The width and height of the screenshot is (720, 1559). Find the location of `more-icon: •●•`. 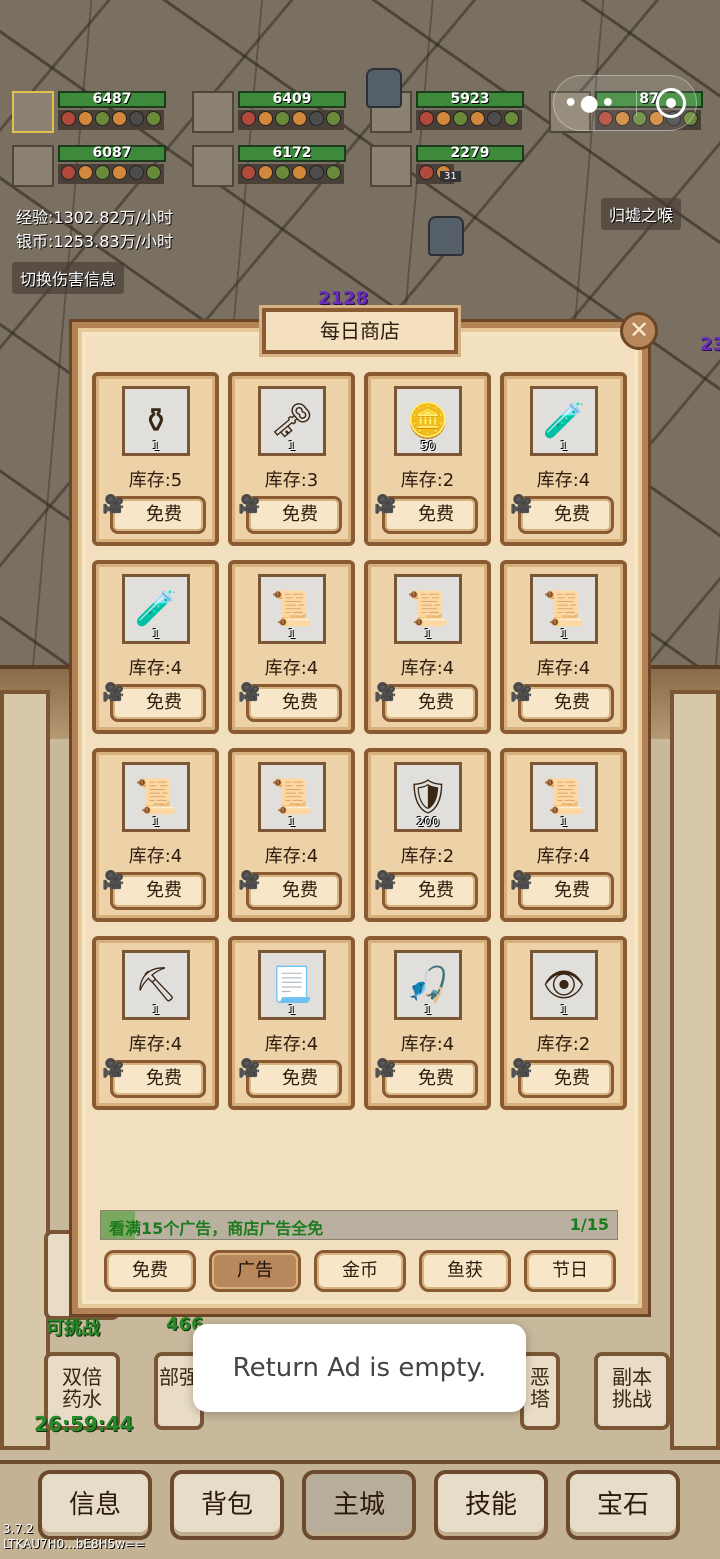

more-icon: •●• is located at coordinates (590, 103).